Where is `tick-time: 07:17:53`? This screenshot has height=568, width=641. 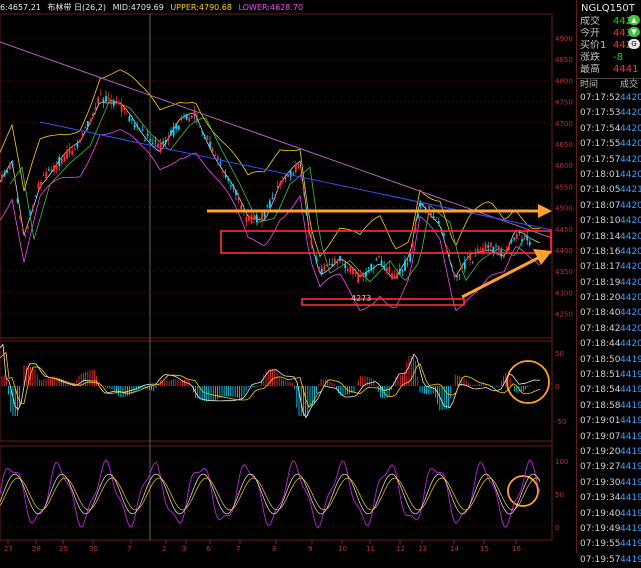
tick-time: 07:17:53 is located at coordinates (600, 113).